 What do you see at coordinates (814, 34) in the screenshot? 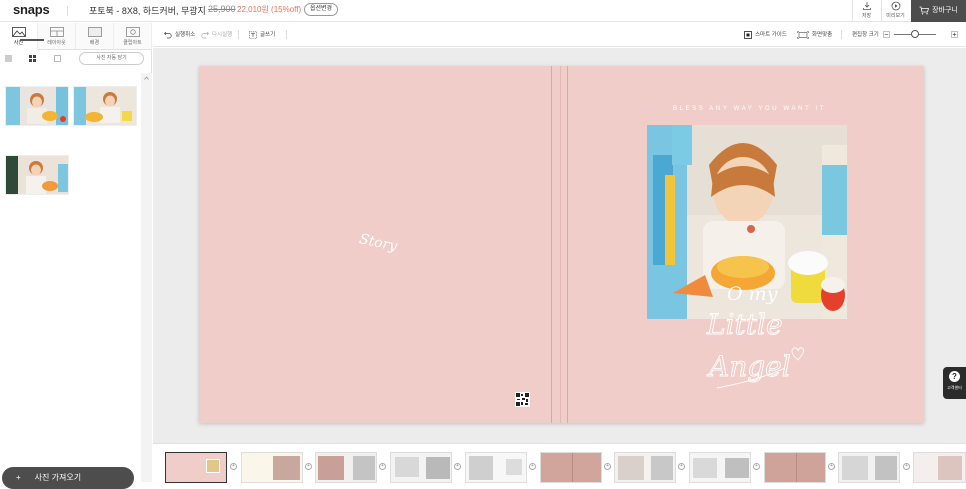
I see `fit-screen-button: 화면맞춤` at bounding box center [814, 34].